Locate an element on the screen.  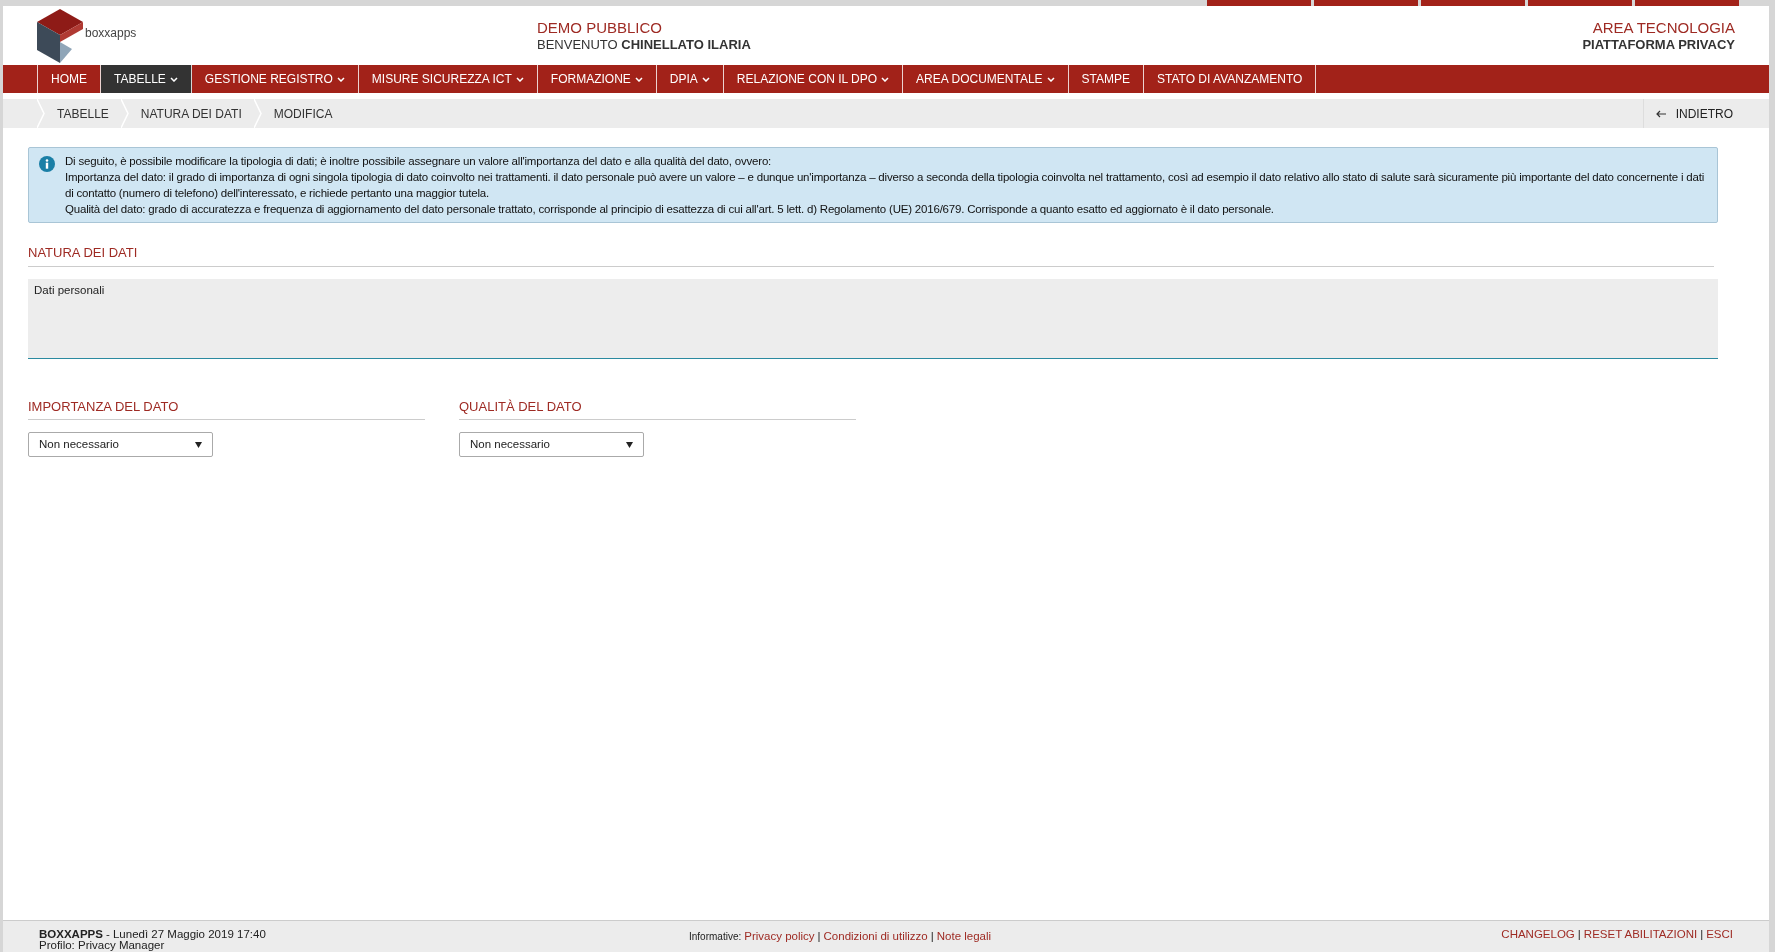
logo-cube-icon is located at coordinates (60, 35).